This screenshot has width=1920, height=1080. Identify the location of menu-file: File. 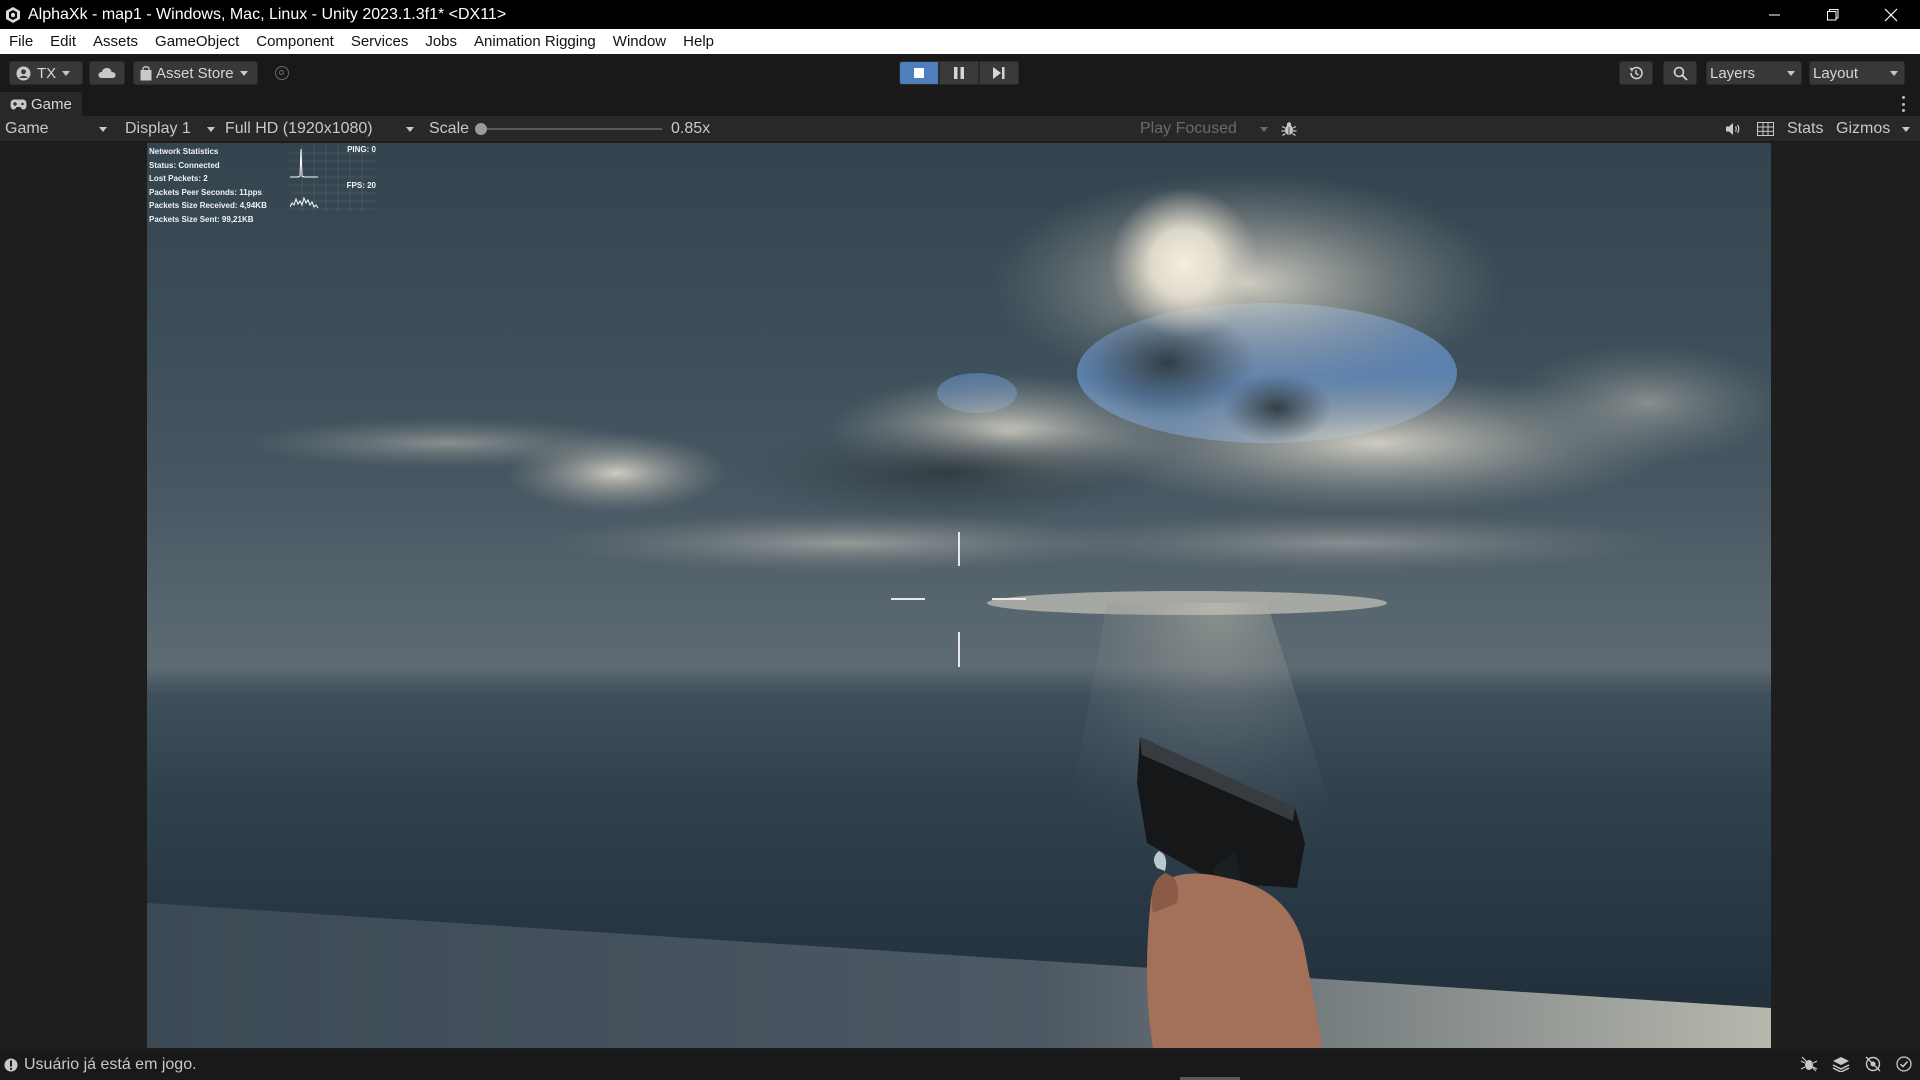
(21, 41).